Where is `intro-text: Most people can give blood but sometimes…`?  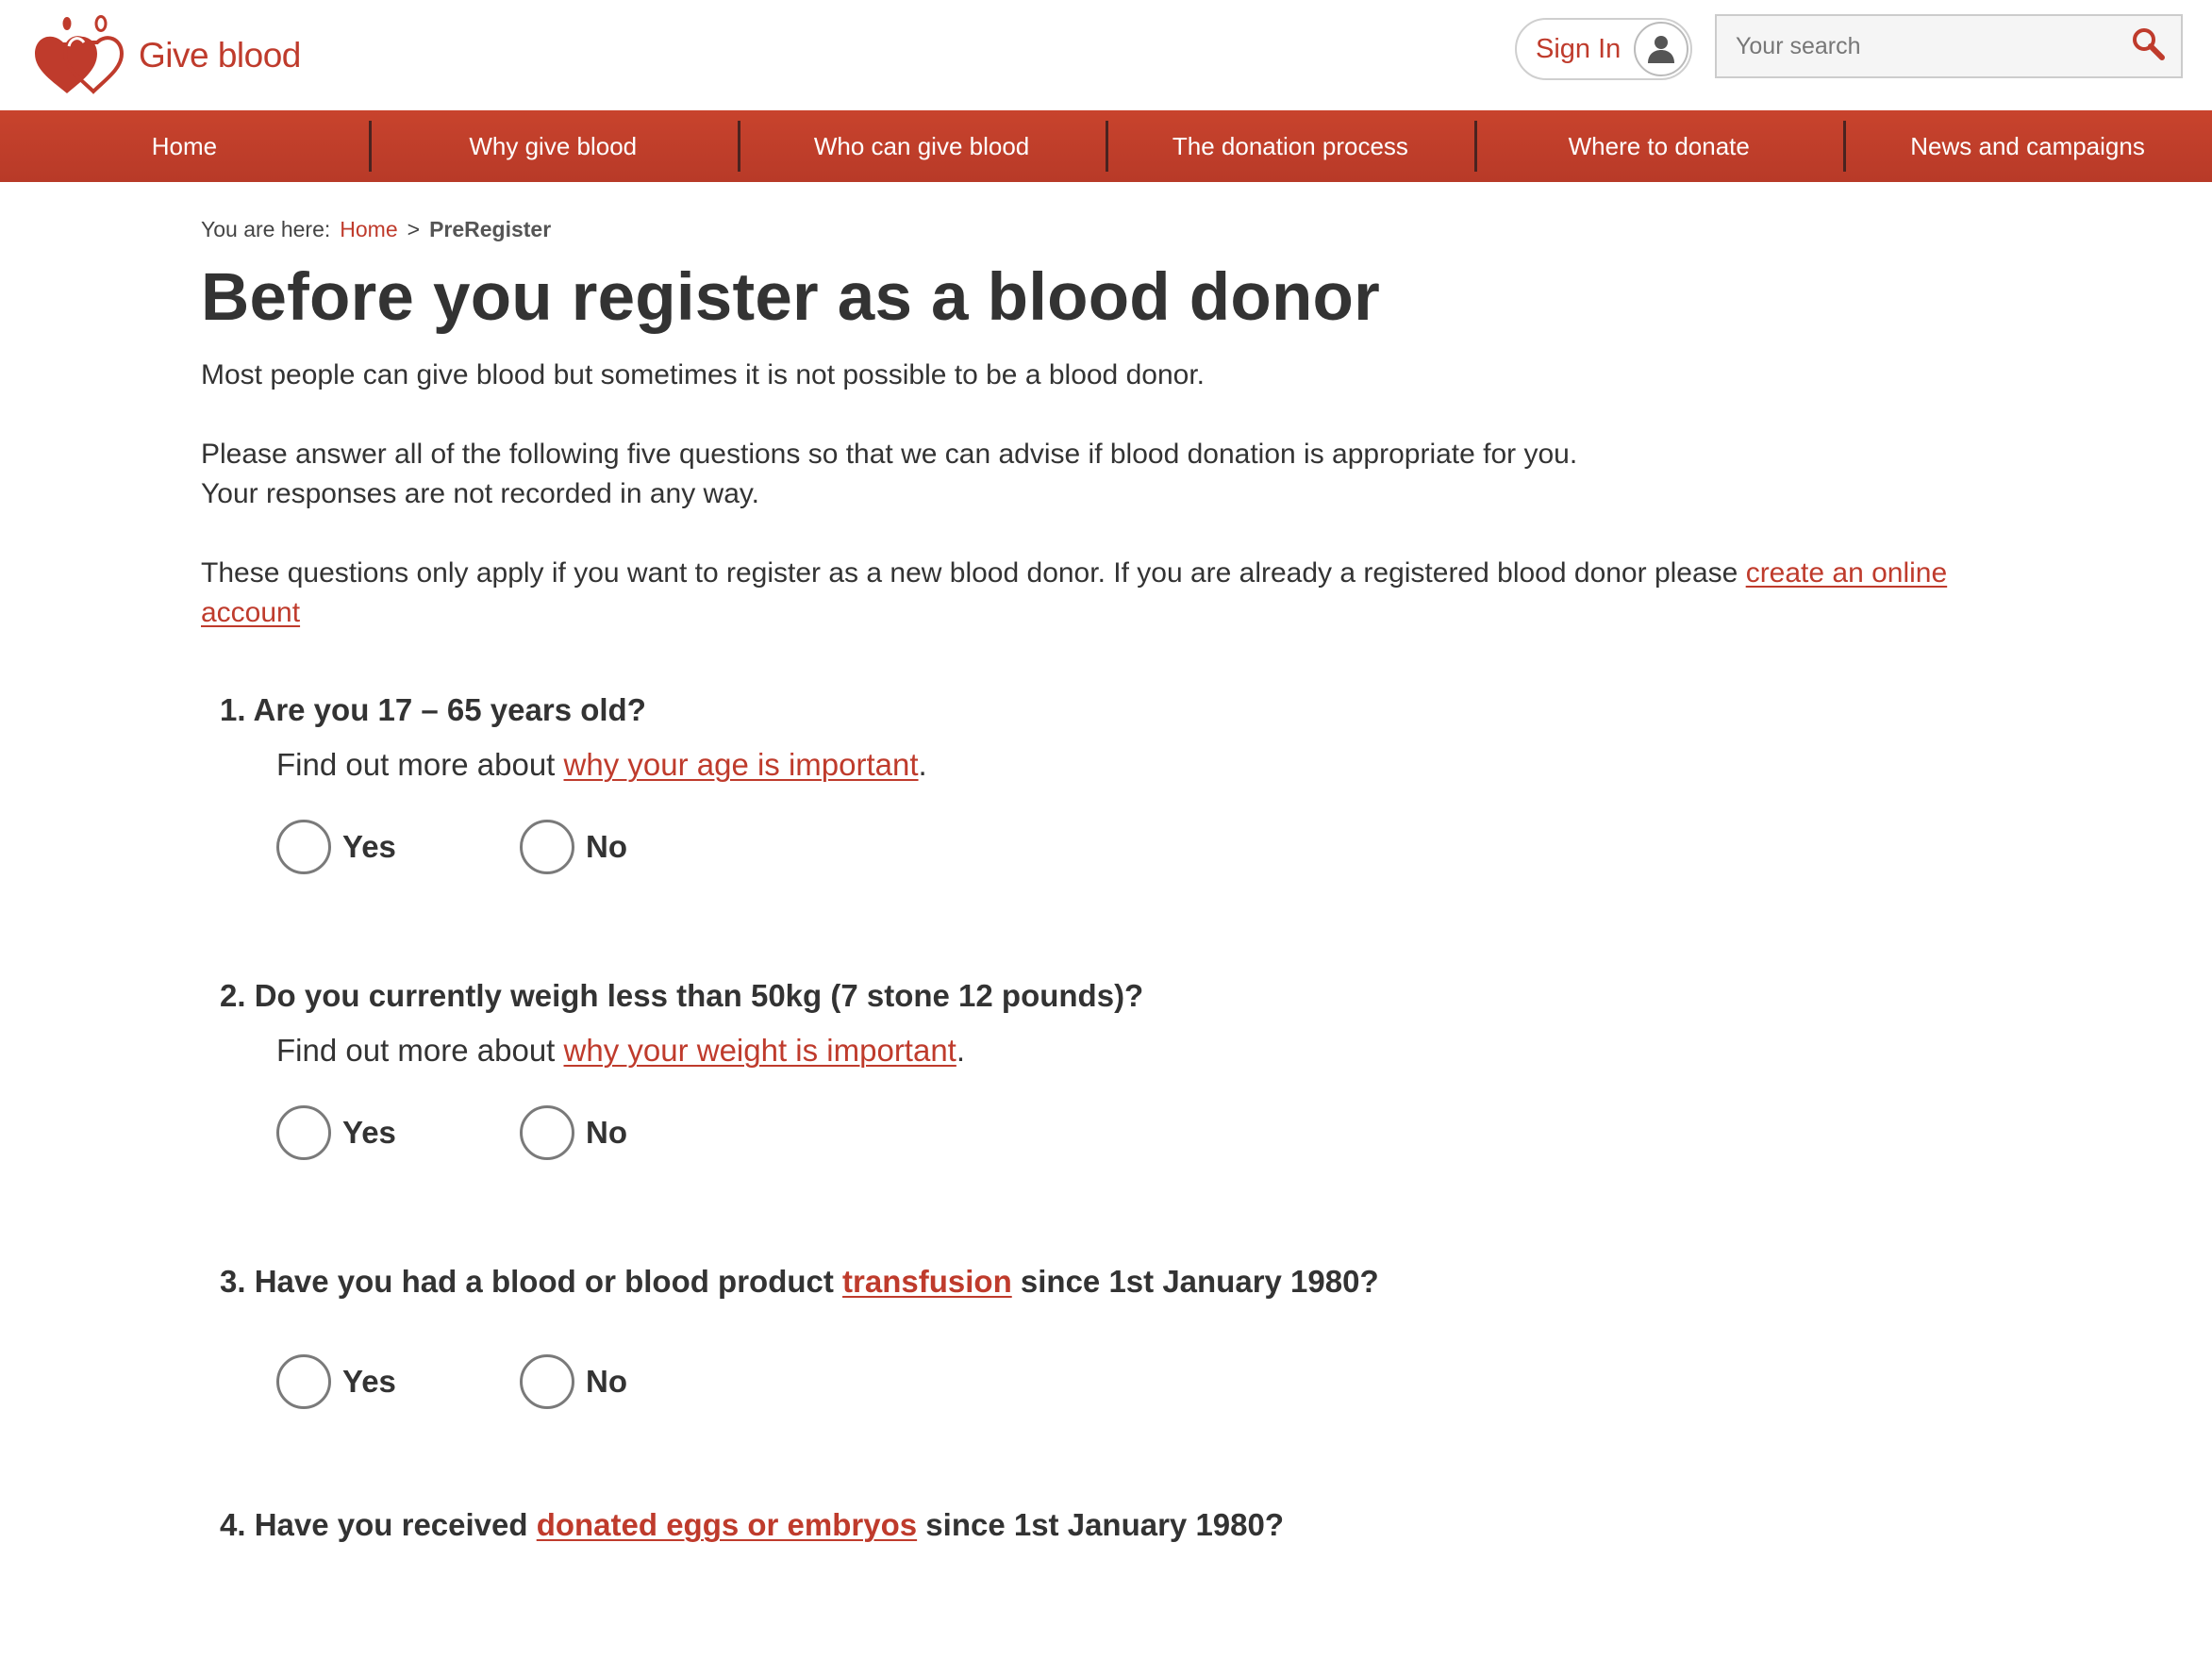
intro-text: Most people can give blood but sometimes… is located at coordinates (1116, 494).